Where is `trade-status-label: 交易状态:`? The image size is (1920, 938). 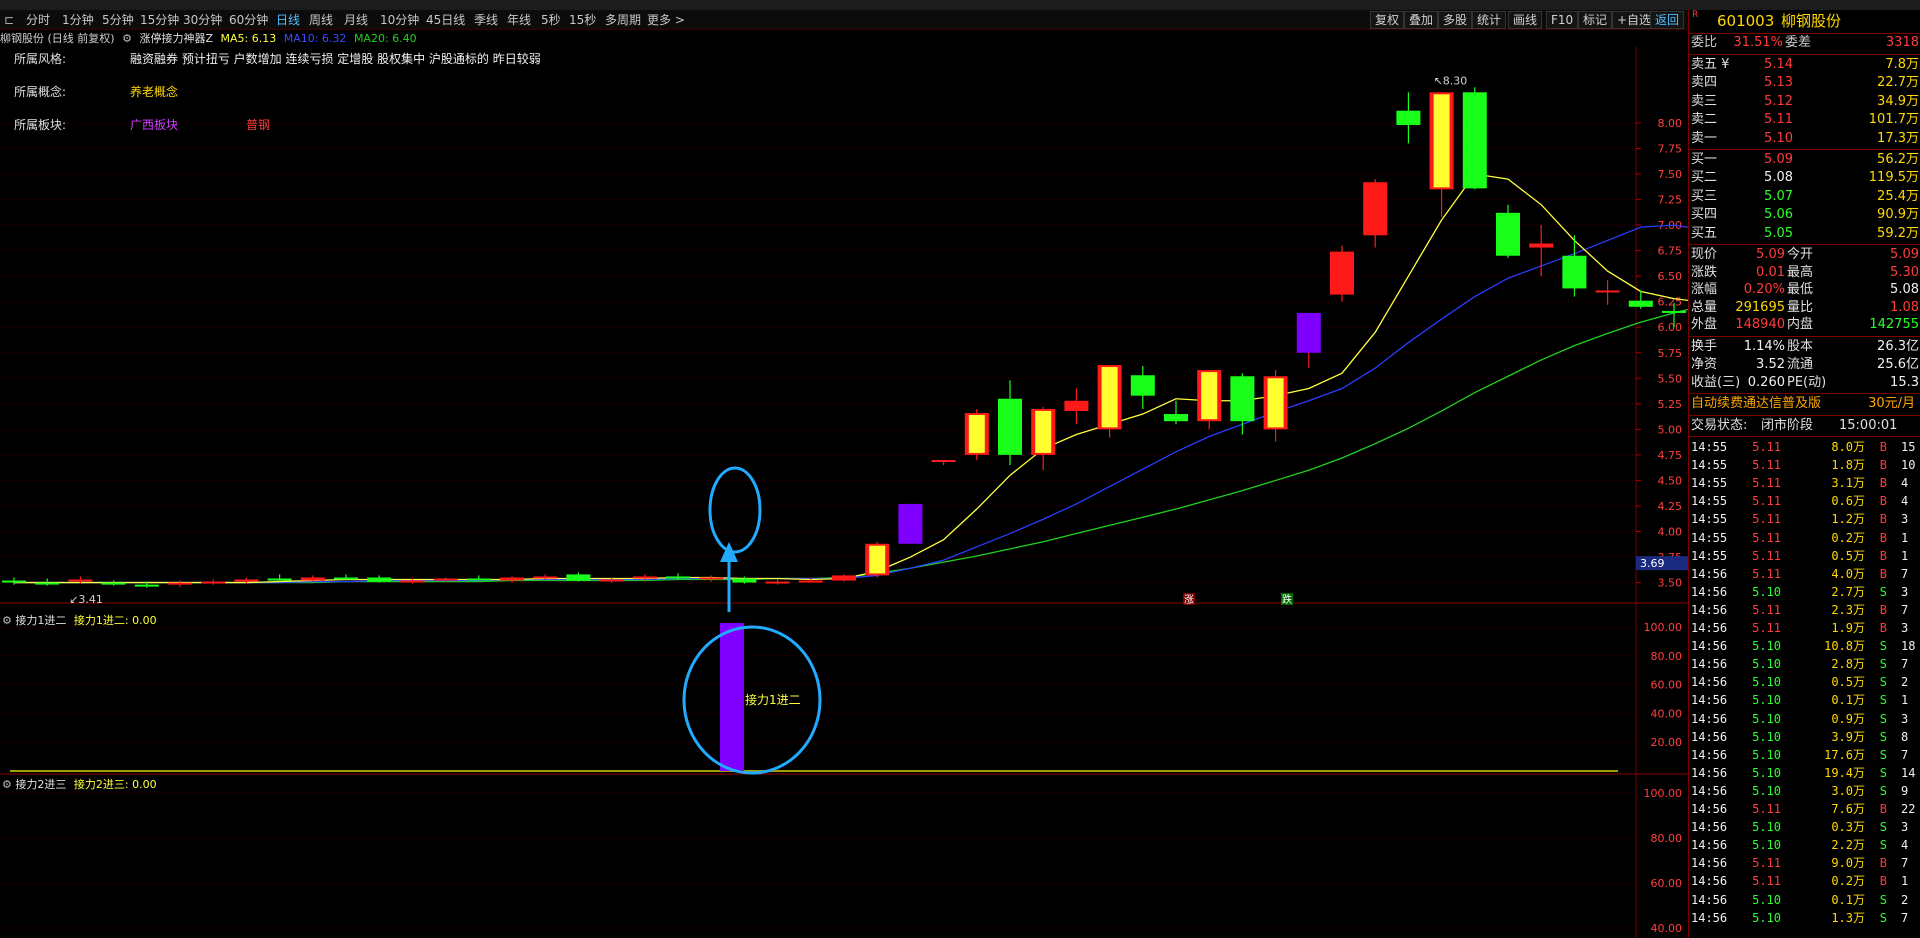
trade-status-label: 交易状态: is located at coordinates (1719, 425).